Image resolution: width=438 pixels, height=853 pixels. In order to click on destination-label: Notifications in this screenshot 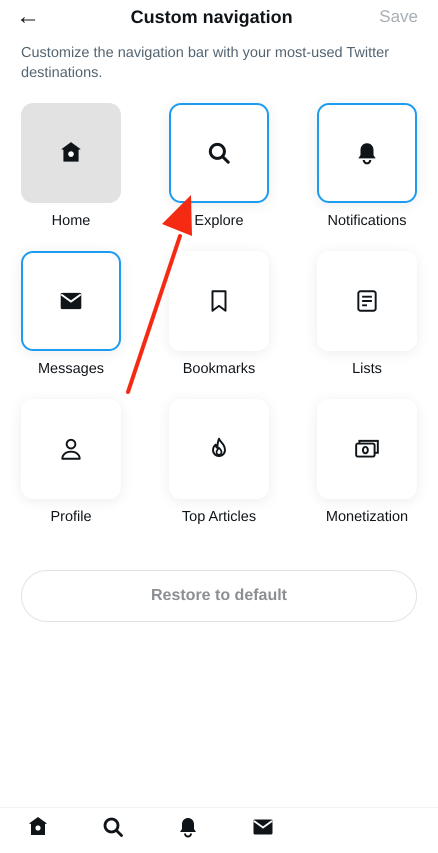, I will do `click(367, 222)`.